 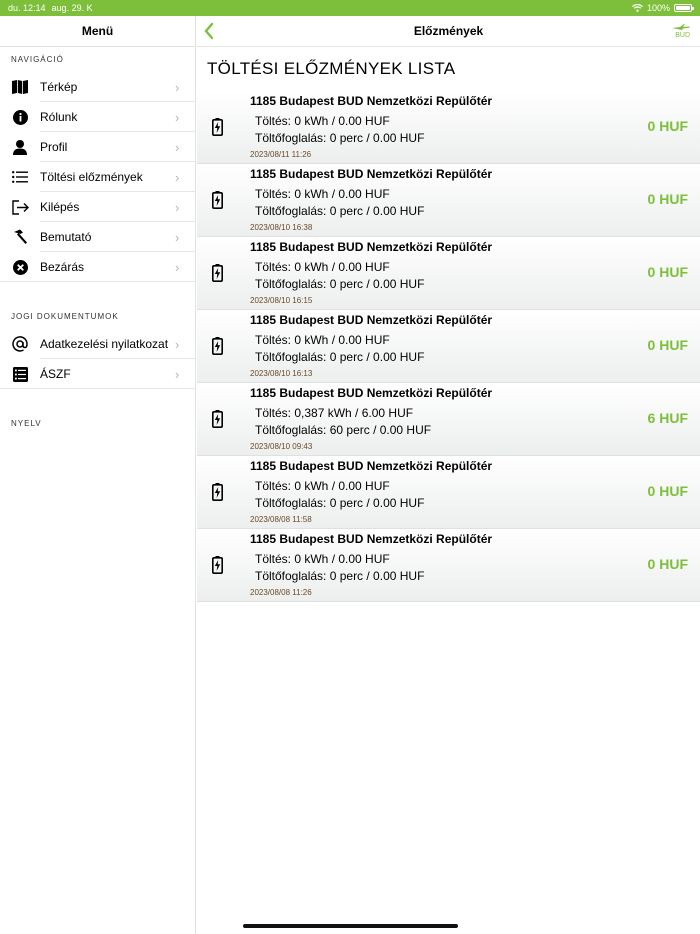 What do you see at coordinates (20, 117) in the screenshot?
I see `info-icon` at bounding box center [20, 117].